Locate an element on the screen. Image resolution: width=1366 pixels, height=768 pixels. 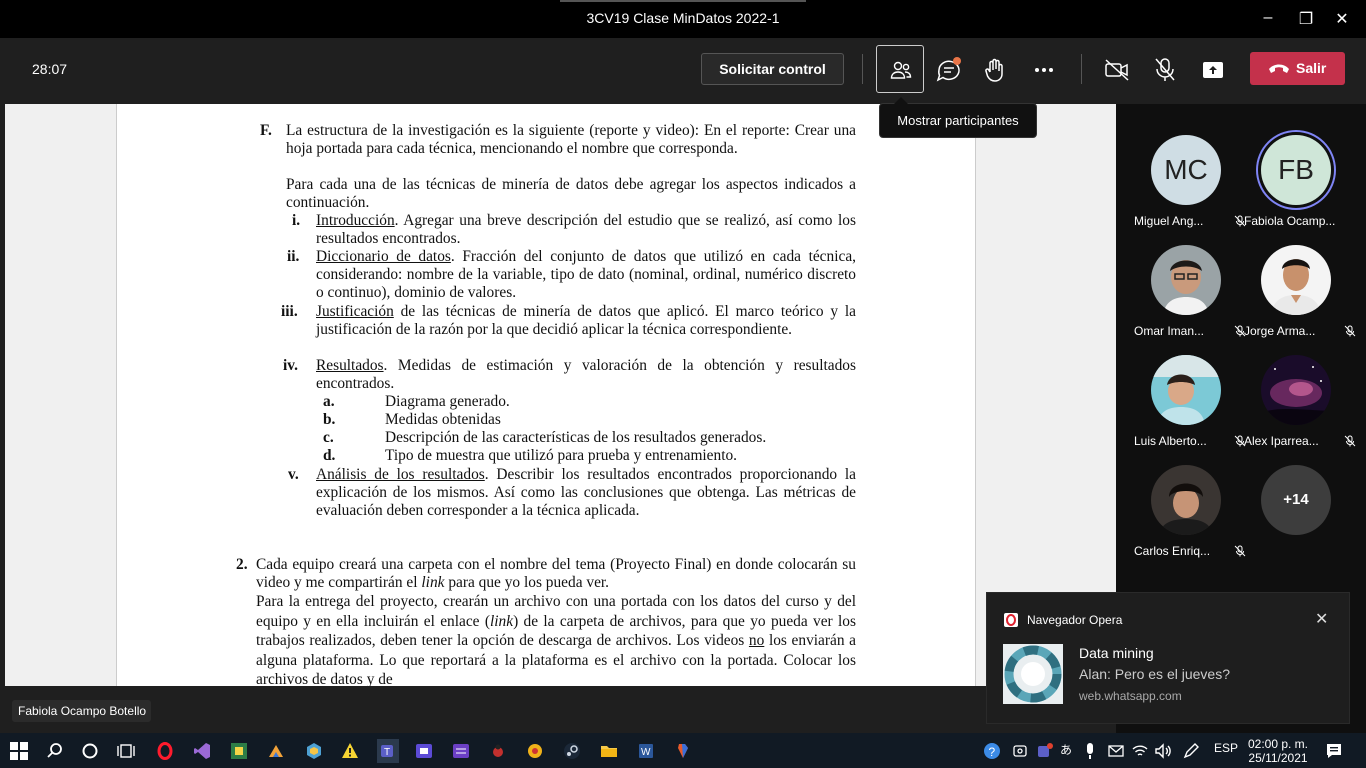
mail-icon is located at coordinates (1116, 751).